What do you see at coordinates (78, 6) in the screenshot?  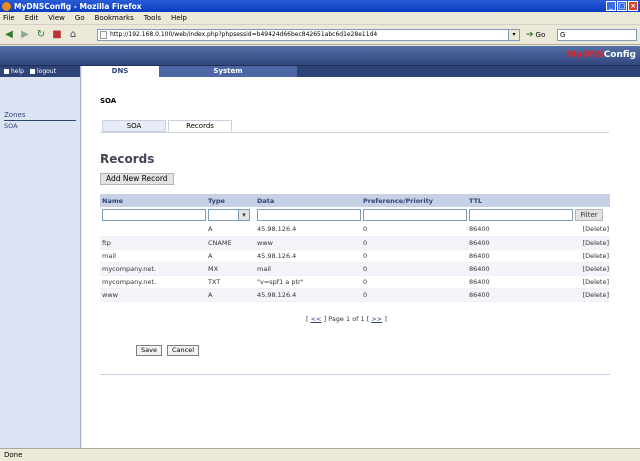 I see `window-title: MyDNSConfig - Mozilla Firefox` at bounding box center [78, 6].